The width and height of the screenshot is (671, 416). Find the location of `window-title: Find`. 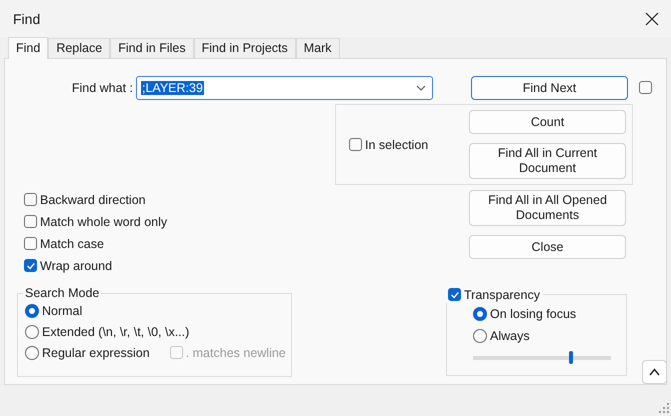

window-title: Find is located at coordinates (26, 18).